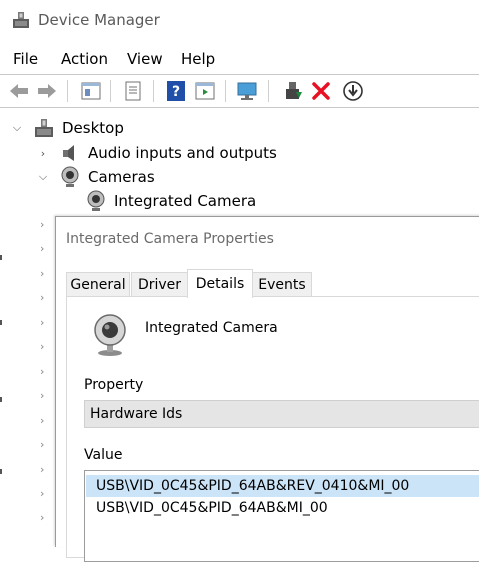  I want to click on tab-general: General, so click(98, 284).